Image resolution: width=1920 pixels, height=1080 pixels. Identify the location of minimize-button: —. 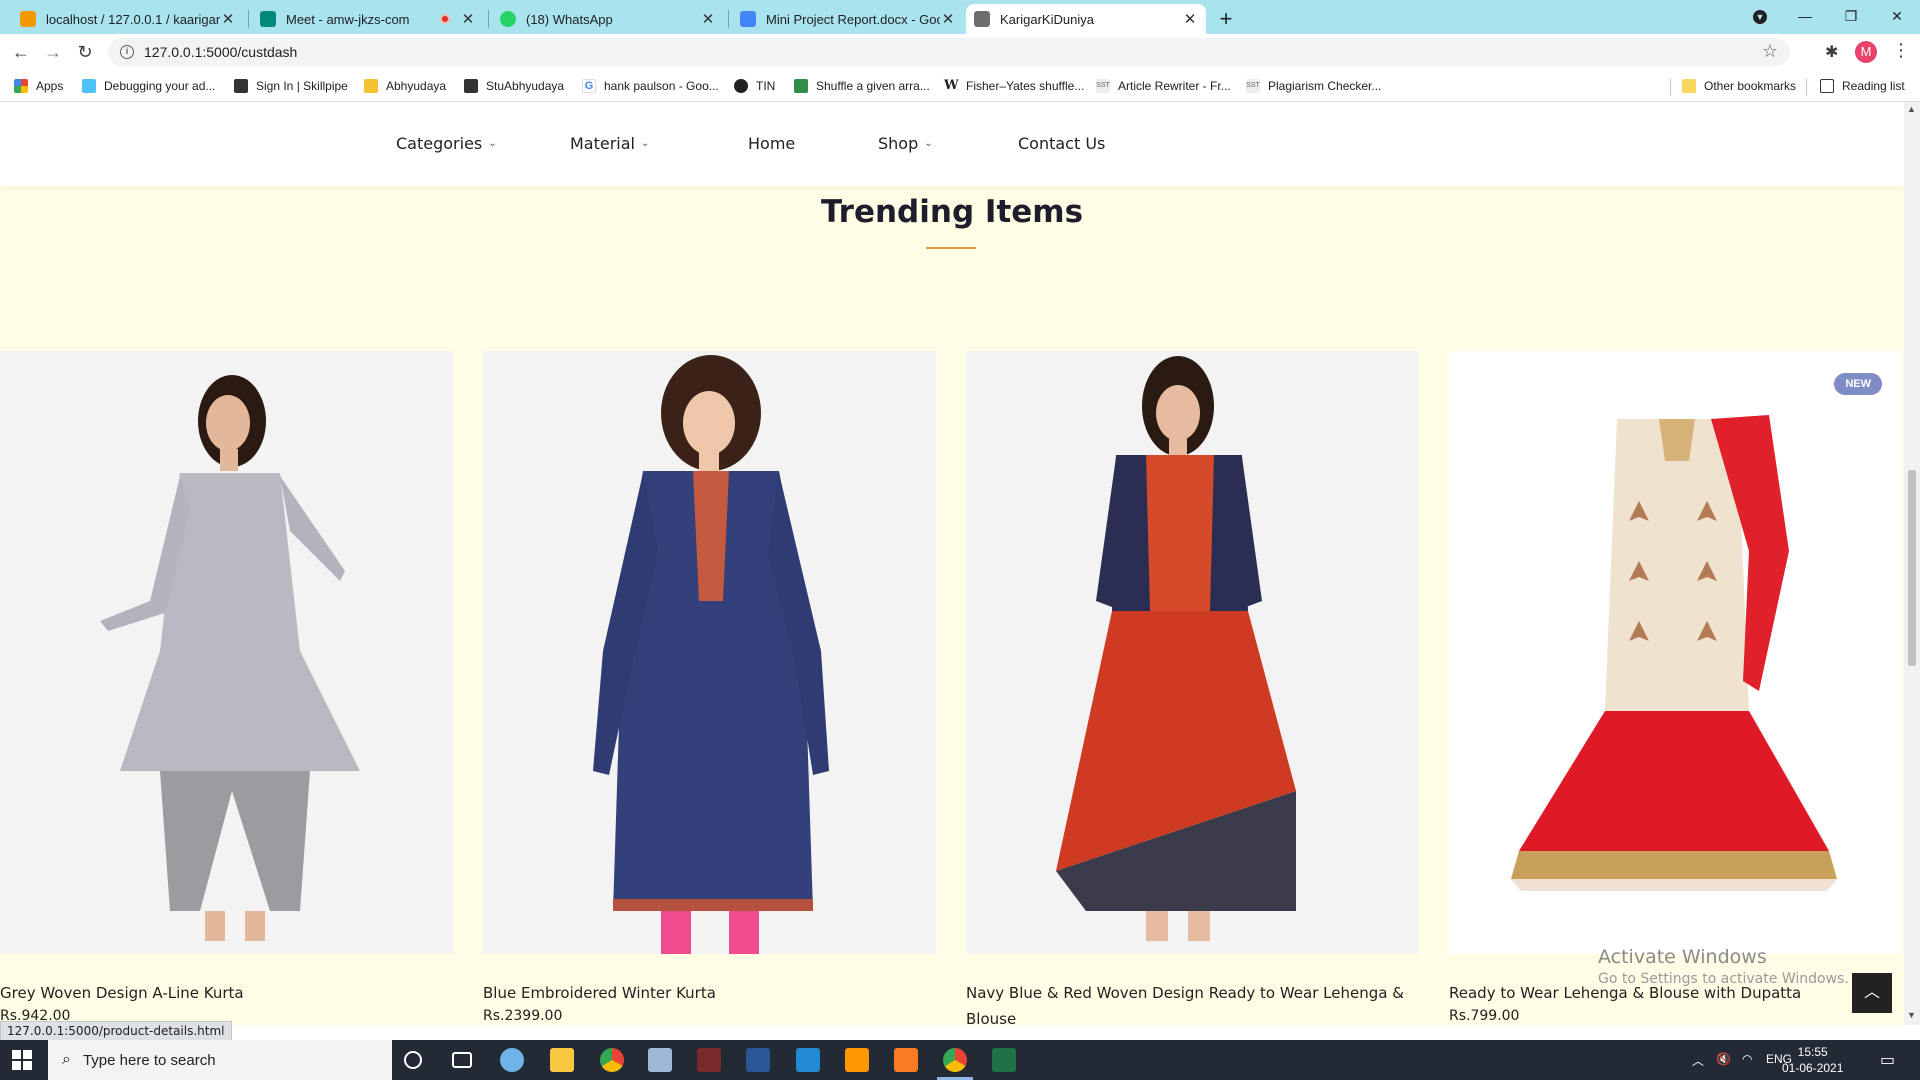
(1805, 17).